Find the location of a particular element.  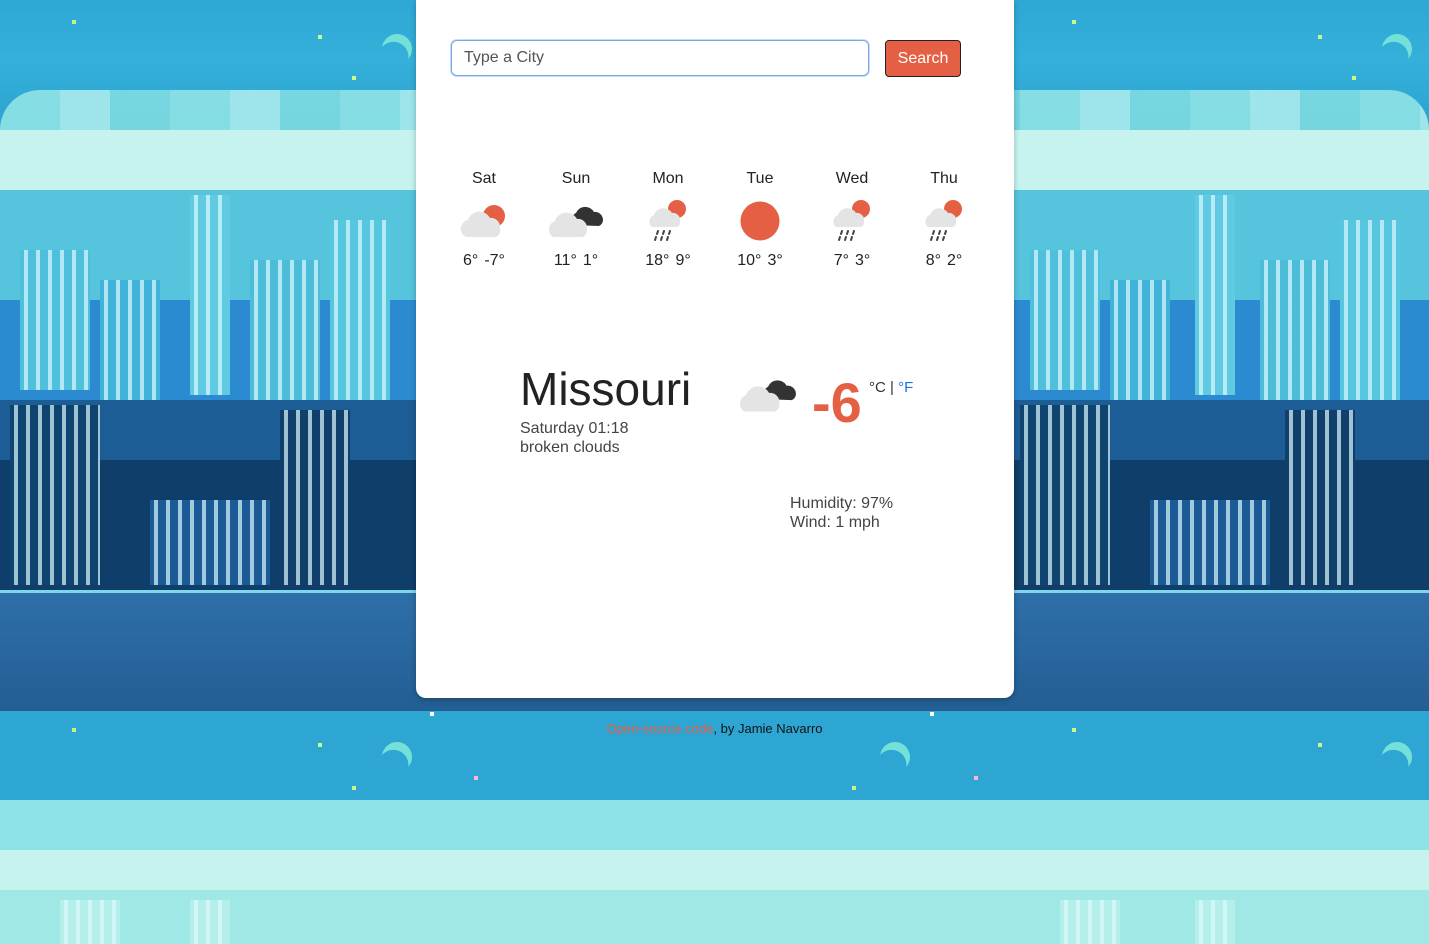

forecast-temps: 6° -7° is located at coordinates (484, 261).